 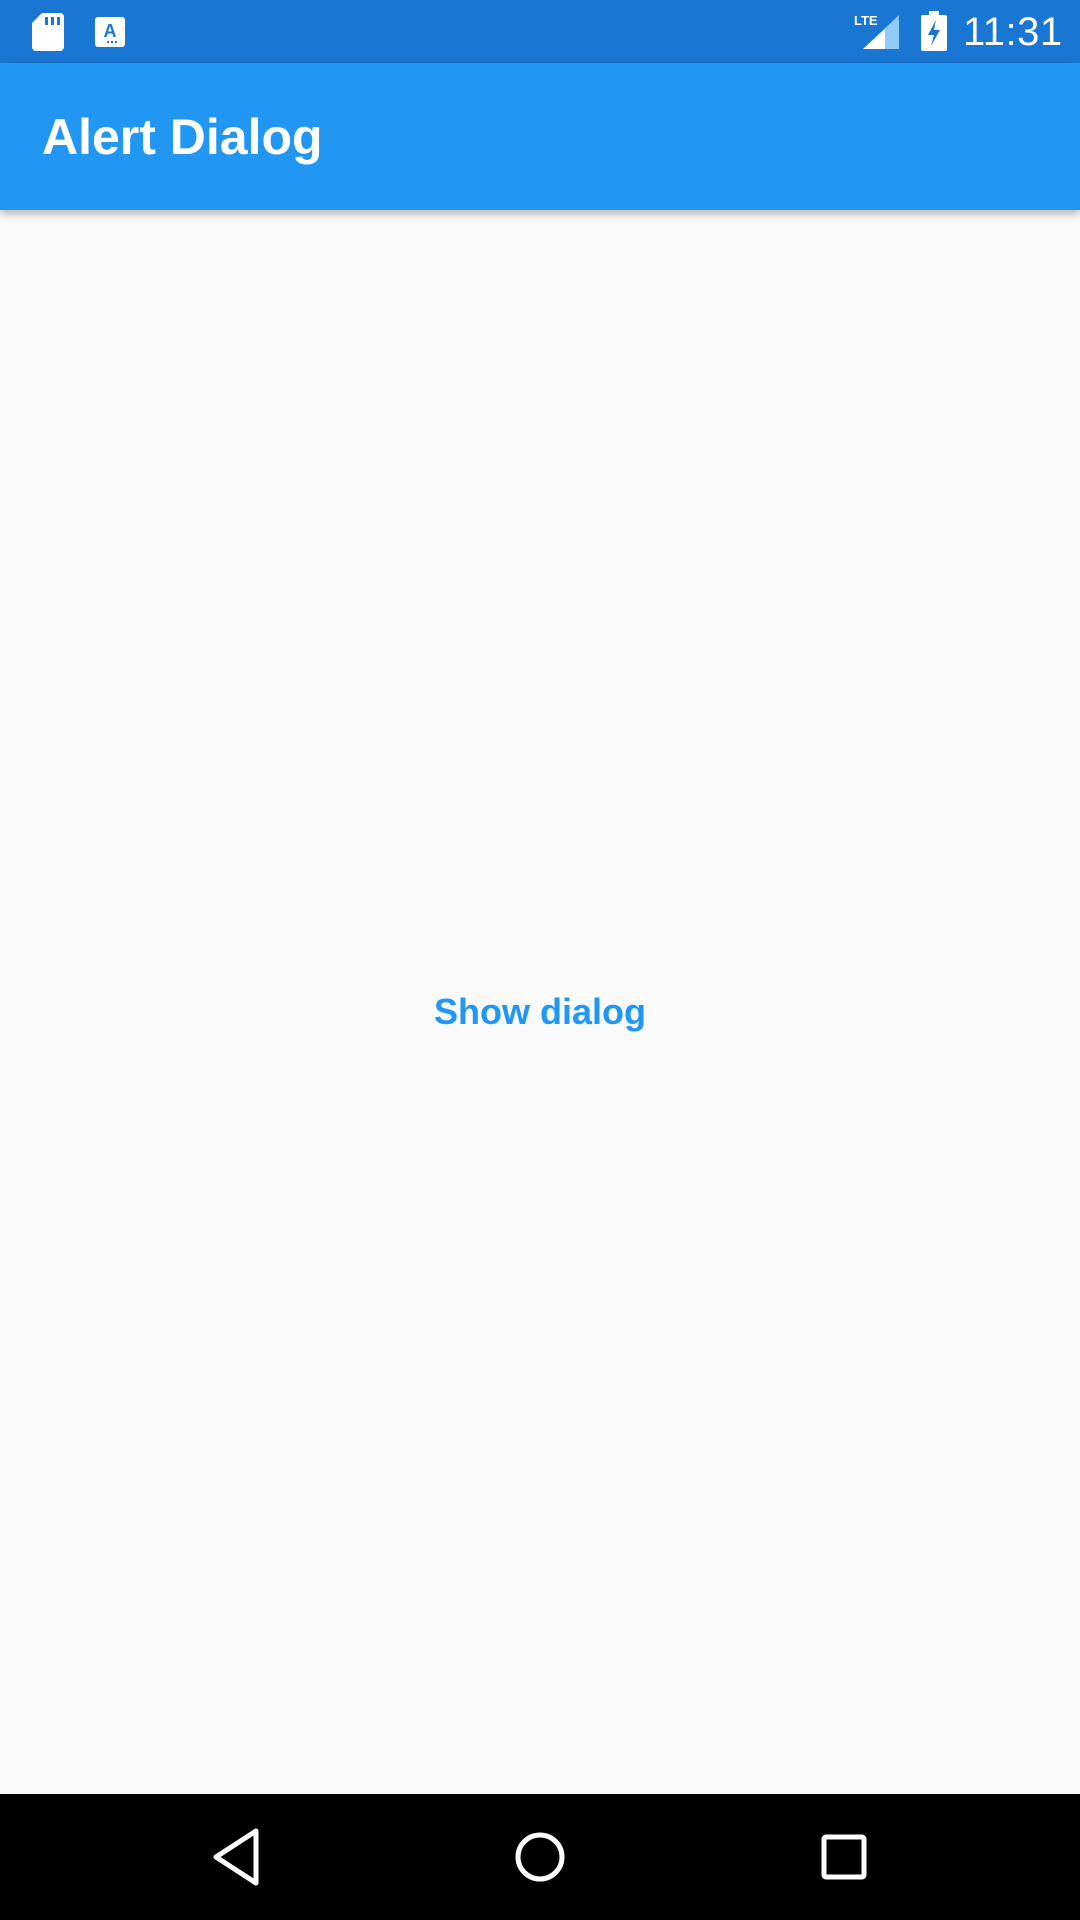 I want to click on sd-card-icon, so click(x=48, y=32).